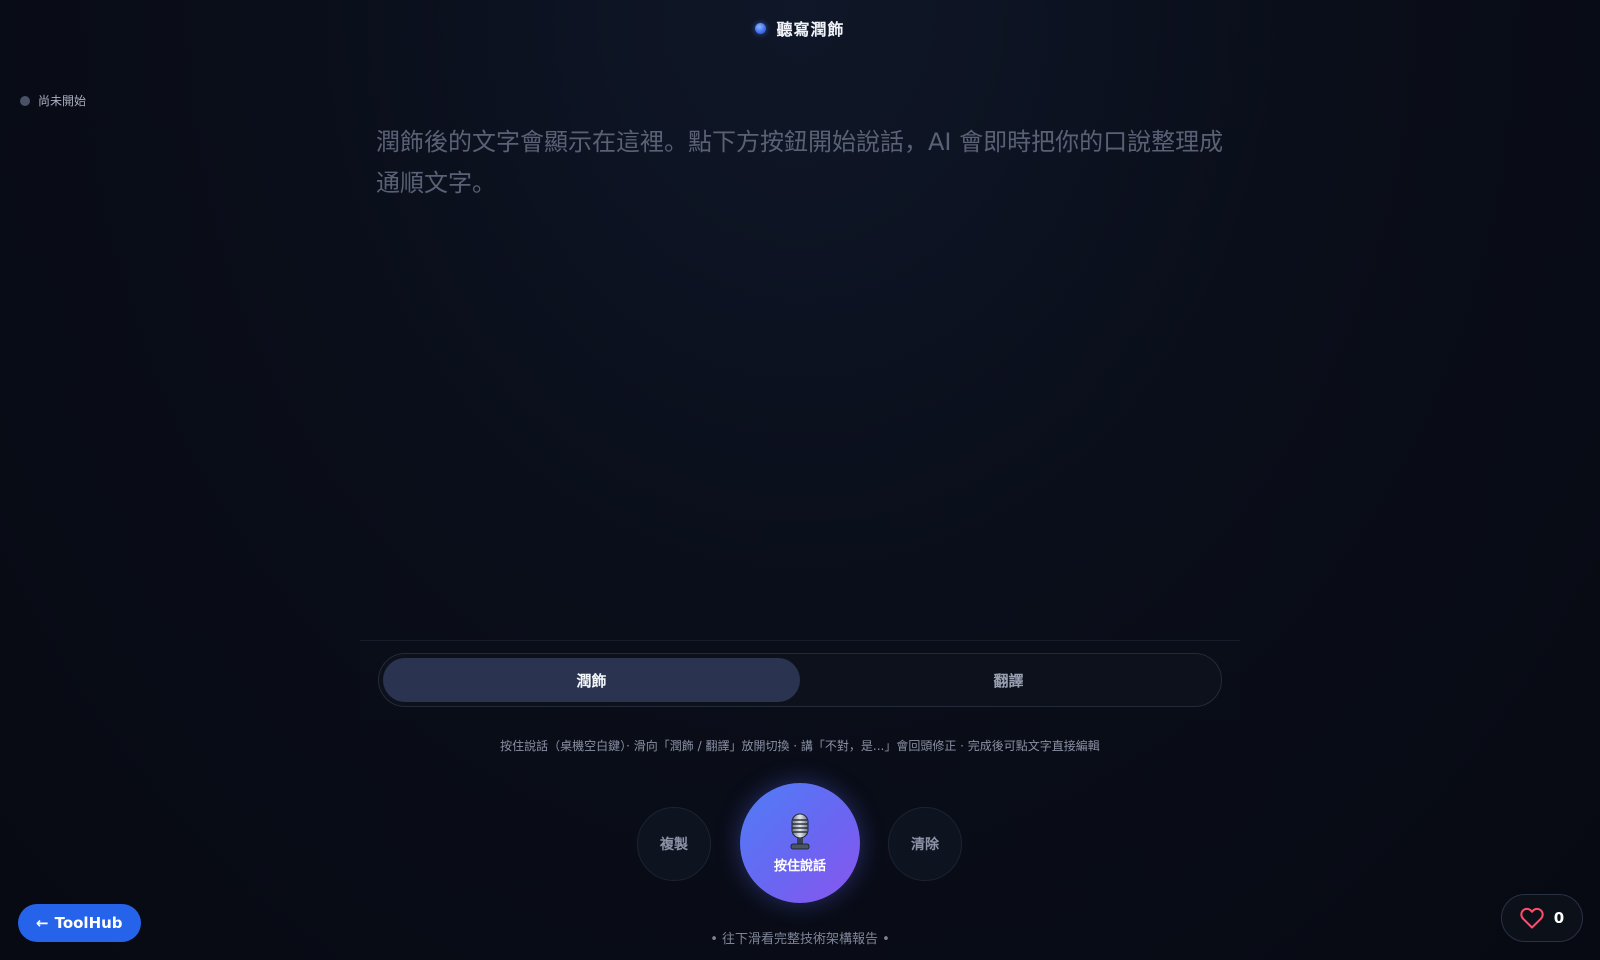 This screenshot has width=1600, height=960. I want to click on clear-button: 清除, so click(925, 844).